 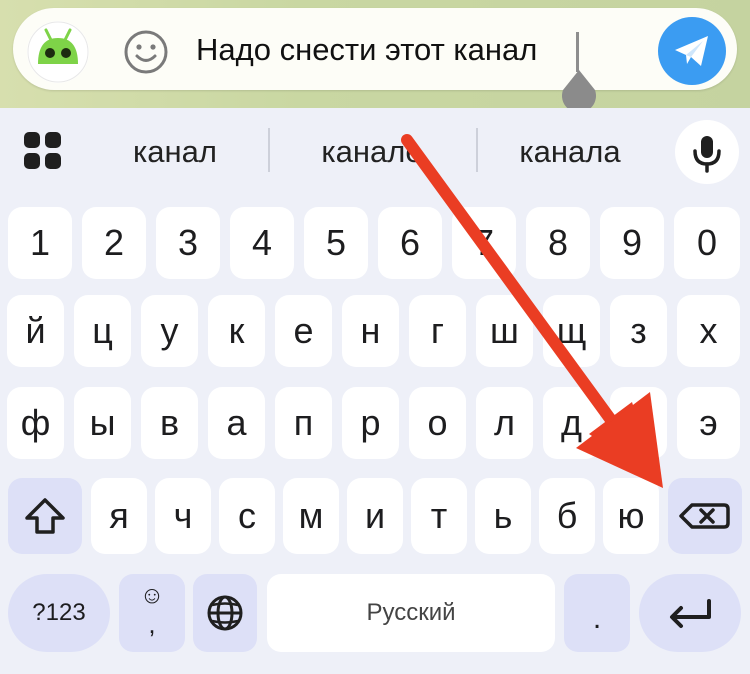 I want to click on suggestion-3: канала, so click(x=570, y=152).